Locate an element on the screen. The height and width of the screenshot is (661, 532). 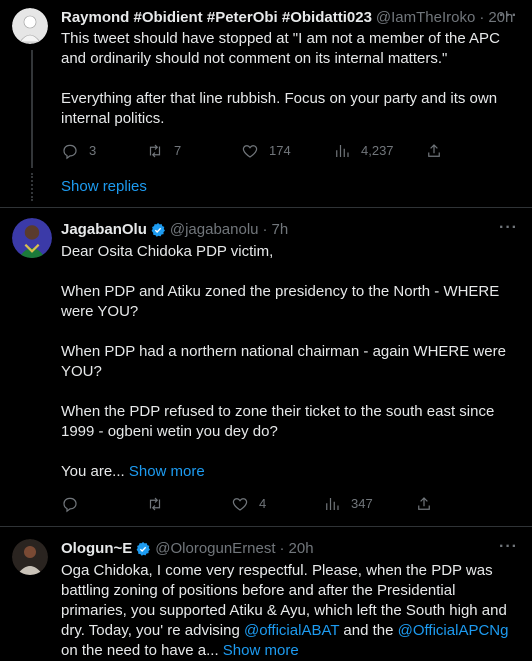
show-replies-label: Show replies is located at coordinates (104, 186).